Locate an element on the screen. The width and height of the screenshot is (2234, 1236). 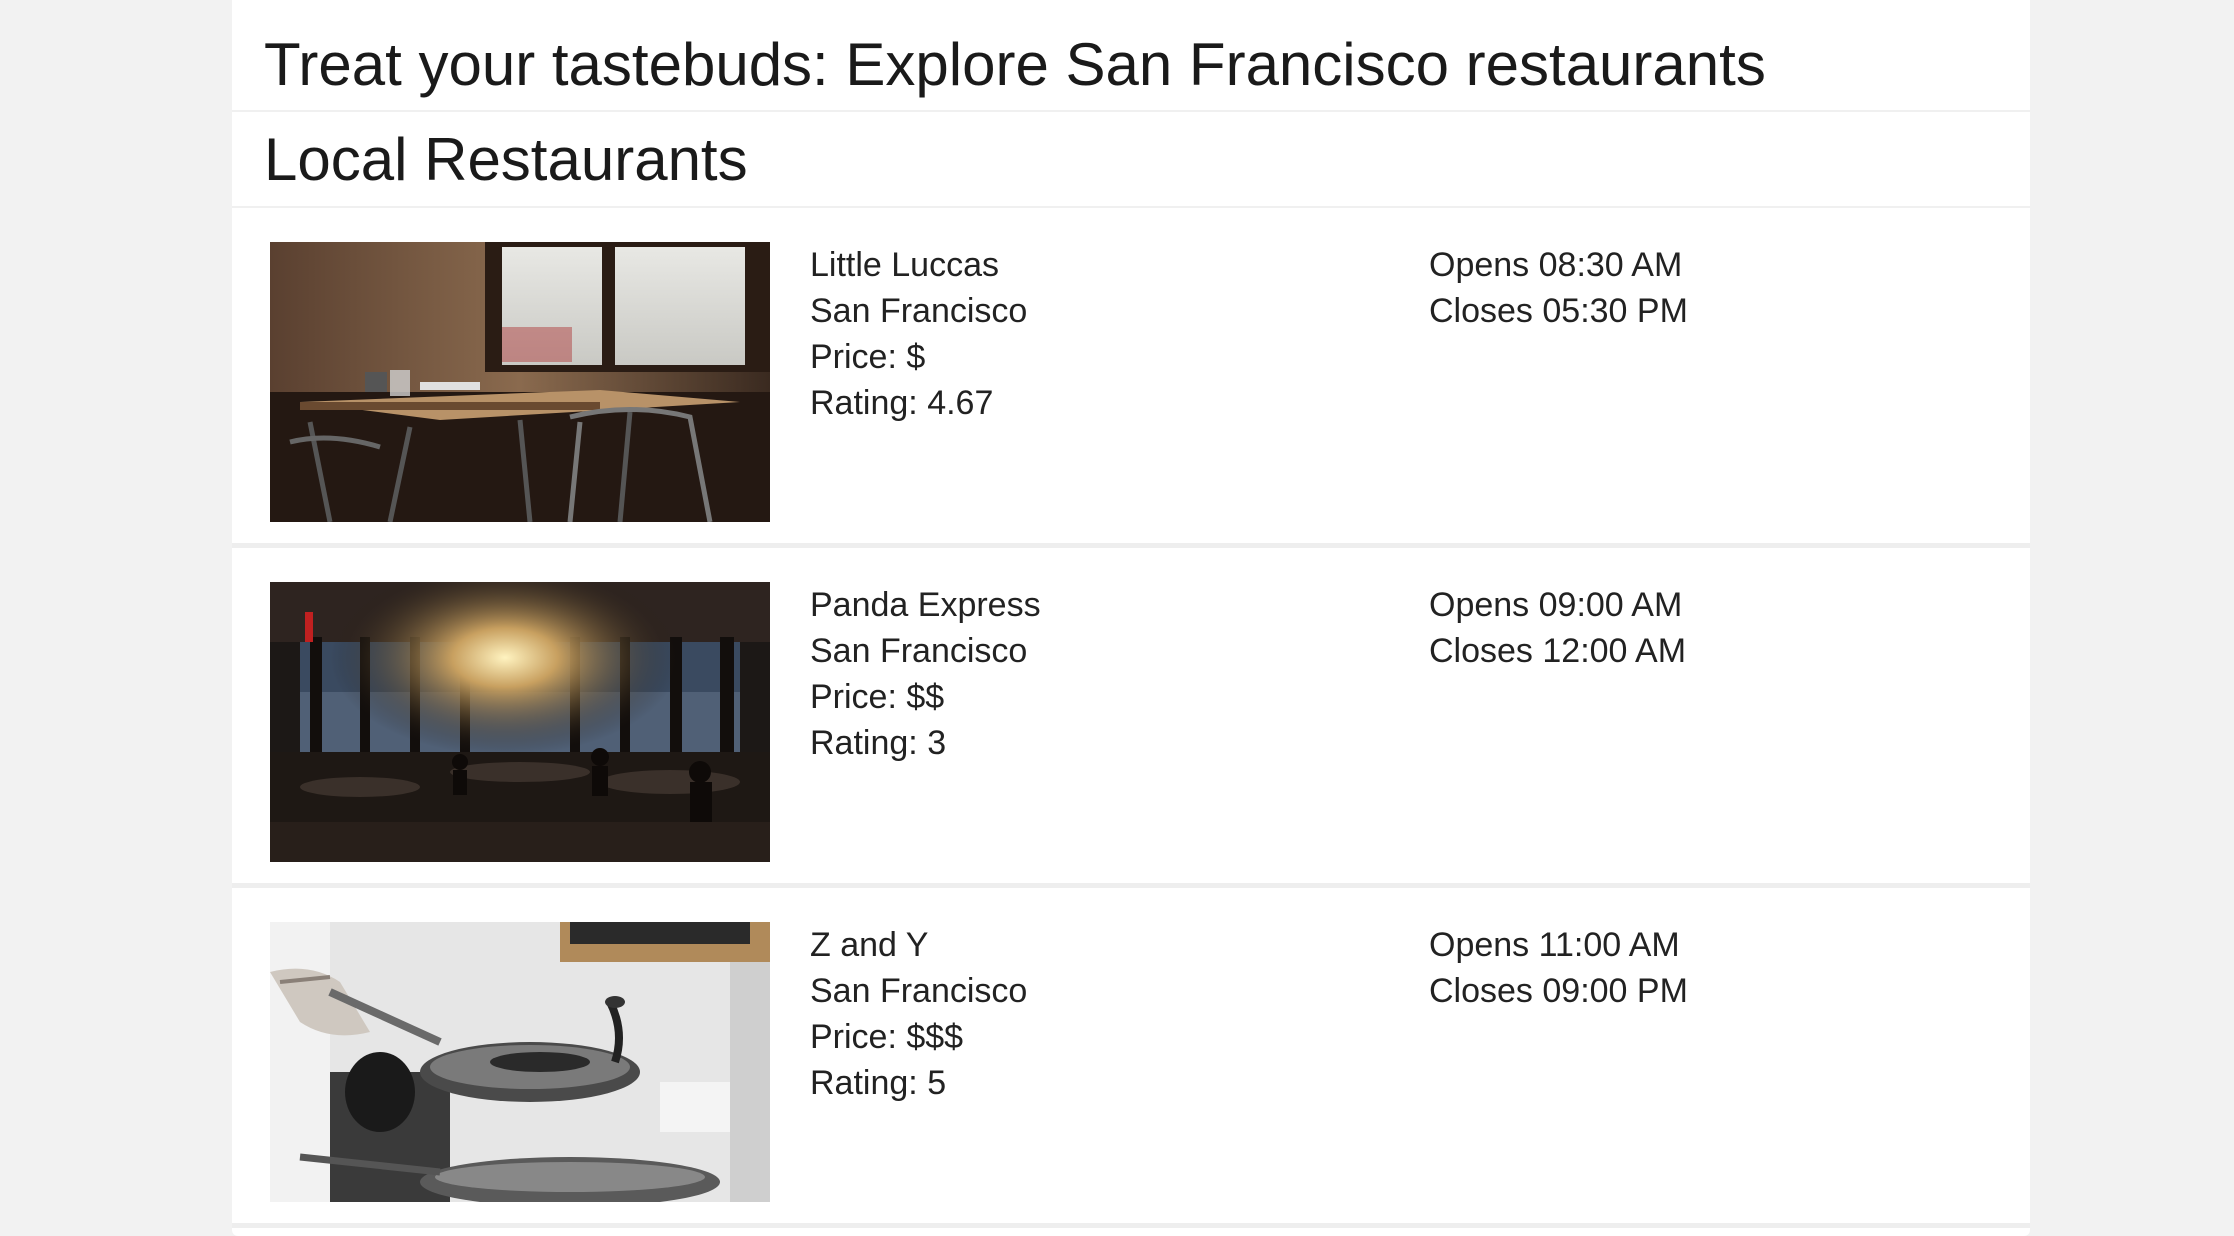
opens-value: 08:30 AM is located at coordinates (1610, 265).